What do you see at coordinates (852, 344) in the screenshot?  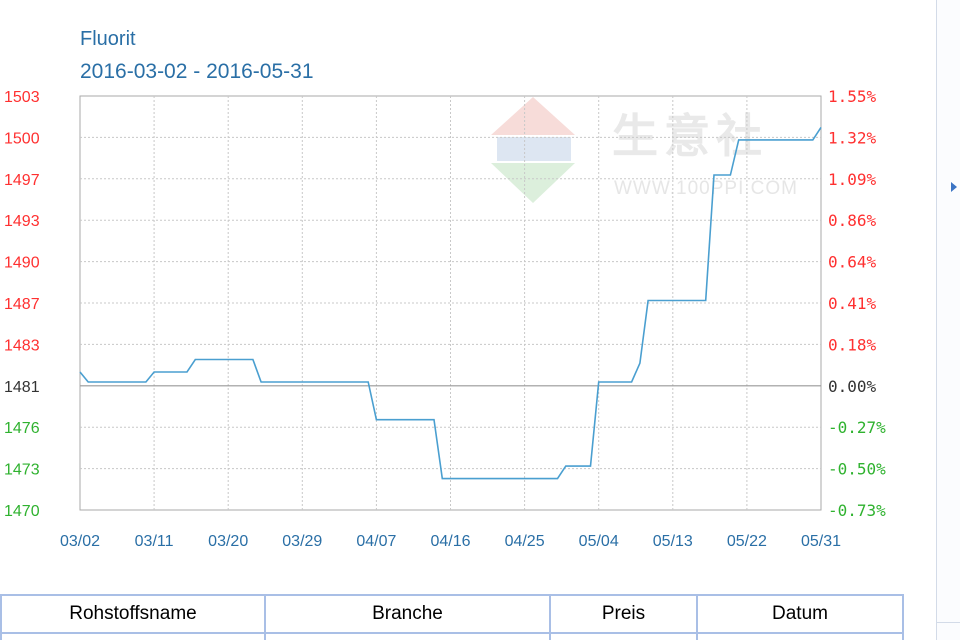 I see `y-tick-label-right: 0.18%` at bounding box center [852, 344].